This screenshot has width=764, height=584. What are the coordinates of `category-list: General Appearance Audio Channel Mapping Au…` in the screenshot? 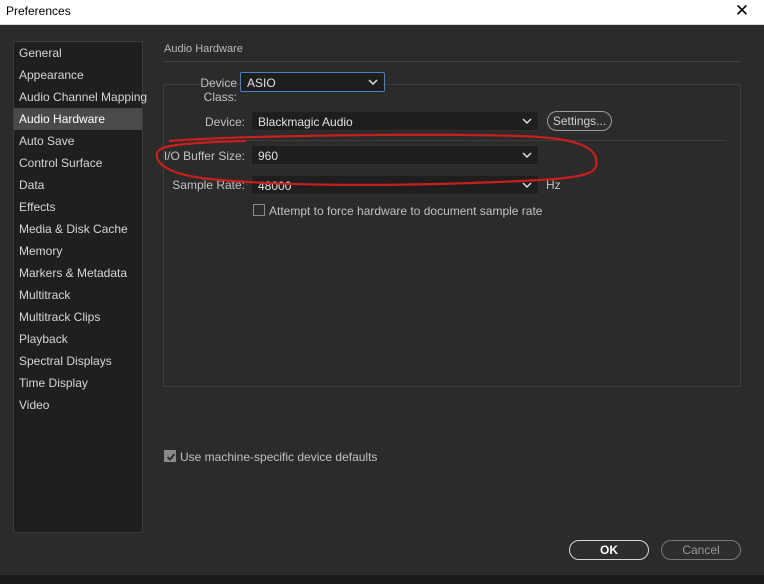 It's located at (80, 287).